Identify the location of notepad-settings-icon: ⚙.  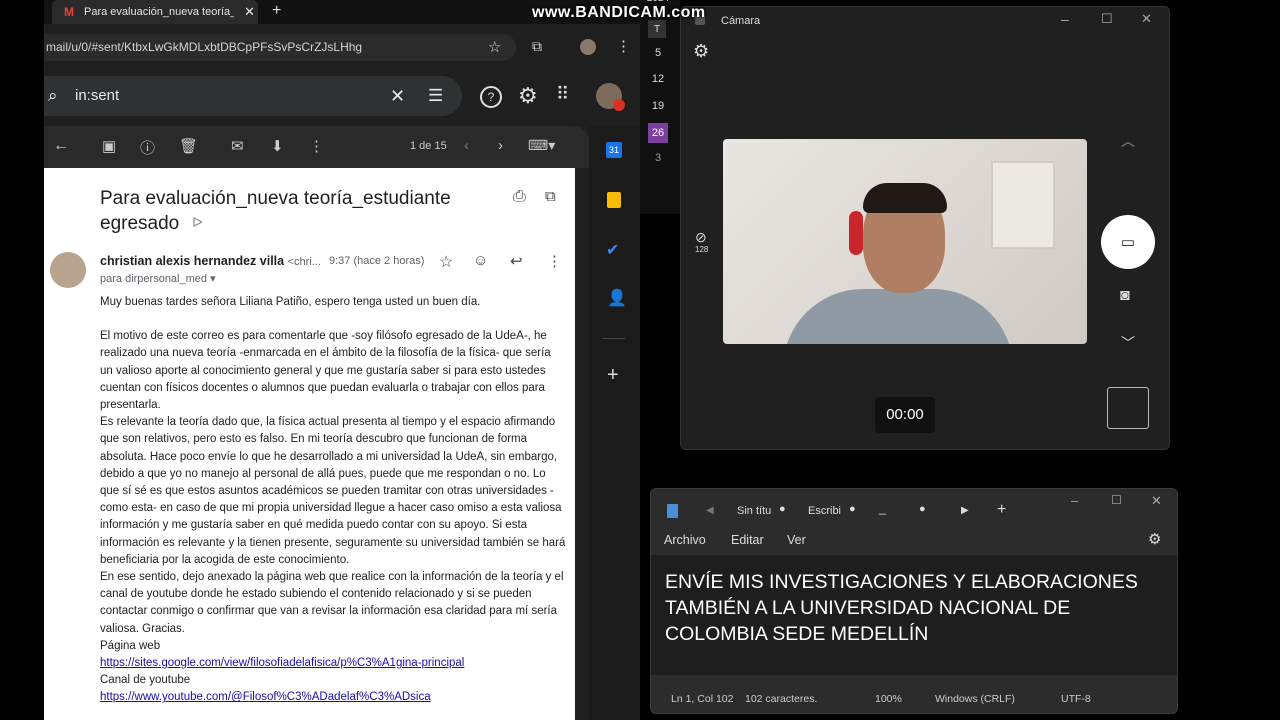
(1154, 539).